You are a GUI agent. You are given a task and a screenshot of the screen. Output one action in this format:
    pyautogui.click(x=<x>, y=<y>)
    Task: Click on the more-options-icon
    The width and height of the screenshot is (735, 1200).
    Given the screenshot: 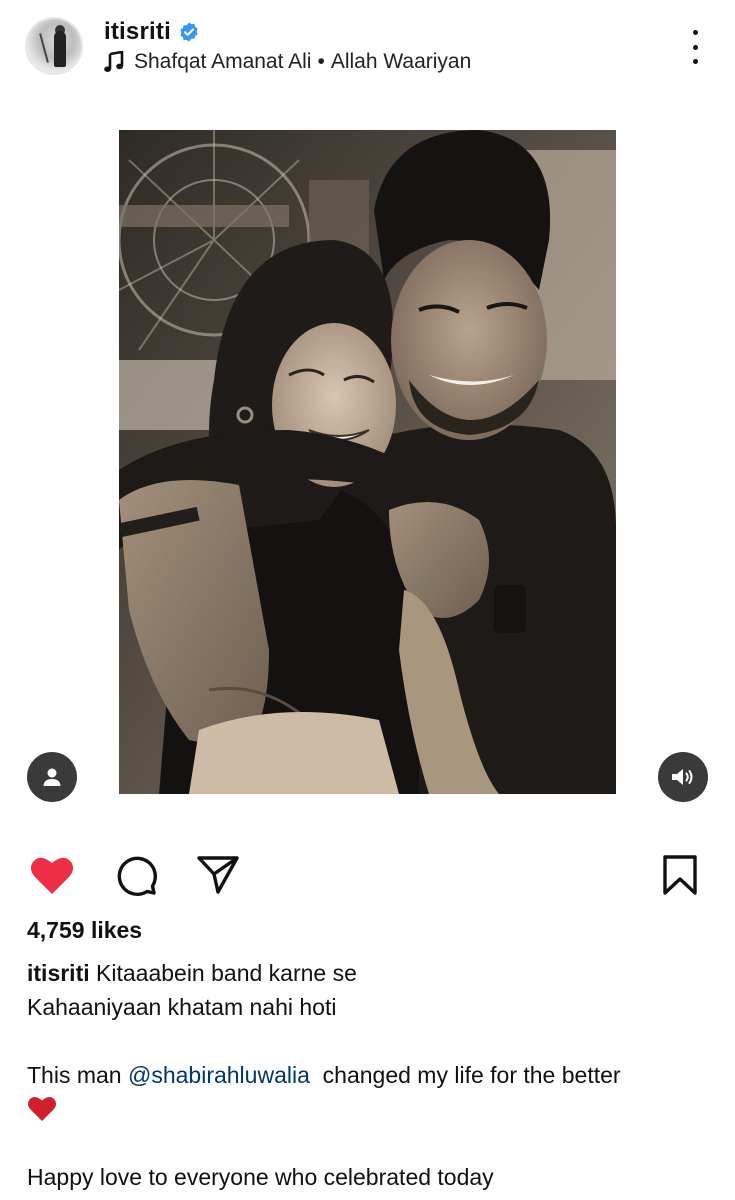 What is the action you would take?
    pyautogui.click(x=695, y=47)
    